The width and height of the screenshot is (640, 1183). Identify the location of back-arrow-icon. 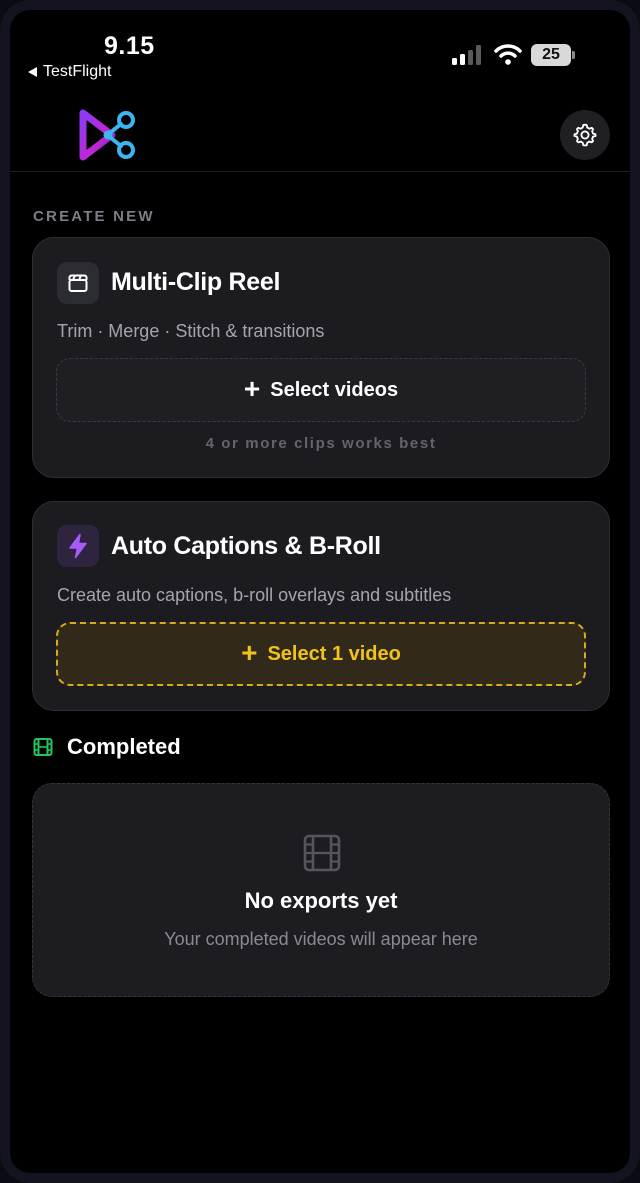
(32, 72).